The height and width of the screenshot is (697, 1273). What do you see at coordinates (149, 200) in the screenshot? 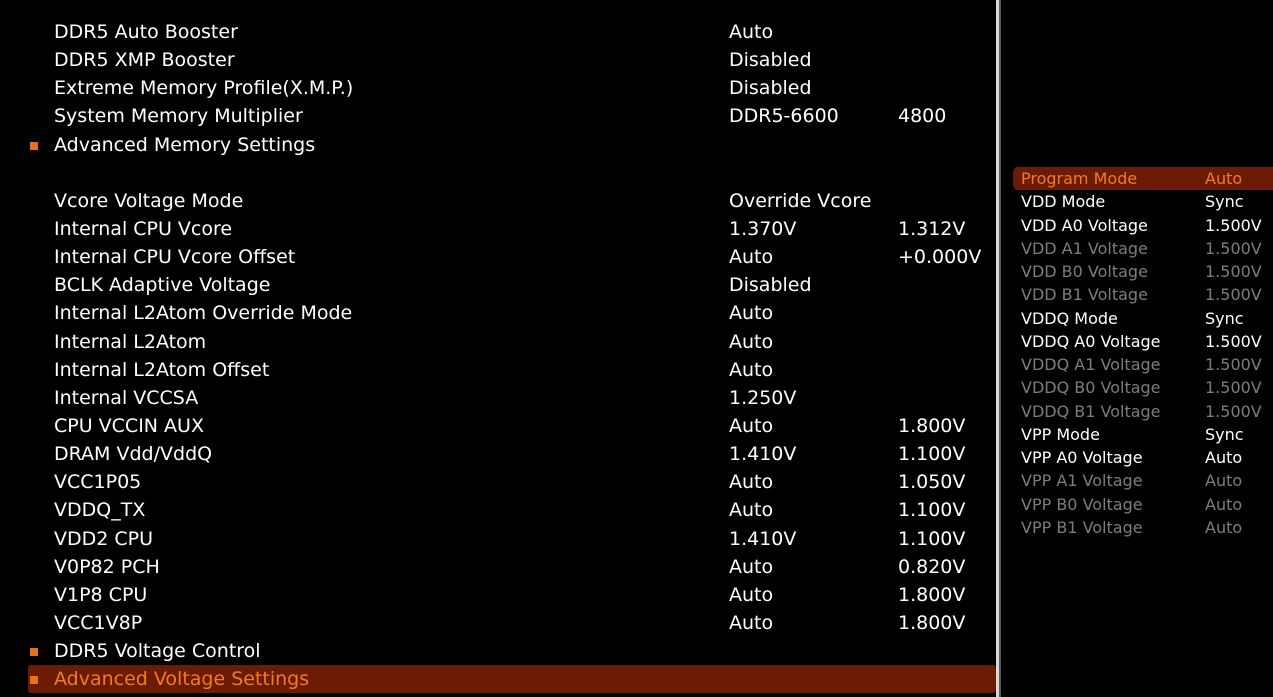
I see `setting-label: Vcore Voltage Mode` at bounding box center [149, 200].